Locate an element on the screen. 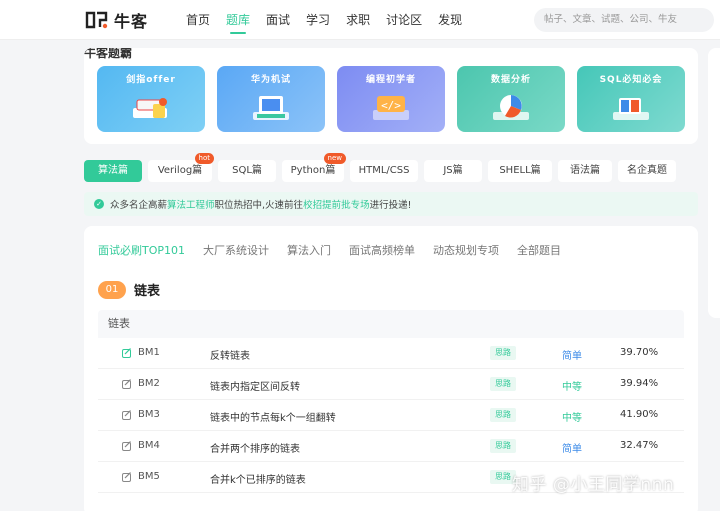  tag-label: SQL篇 is located at coordinates (247, 170).